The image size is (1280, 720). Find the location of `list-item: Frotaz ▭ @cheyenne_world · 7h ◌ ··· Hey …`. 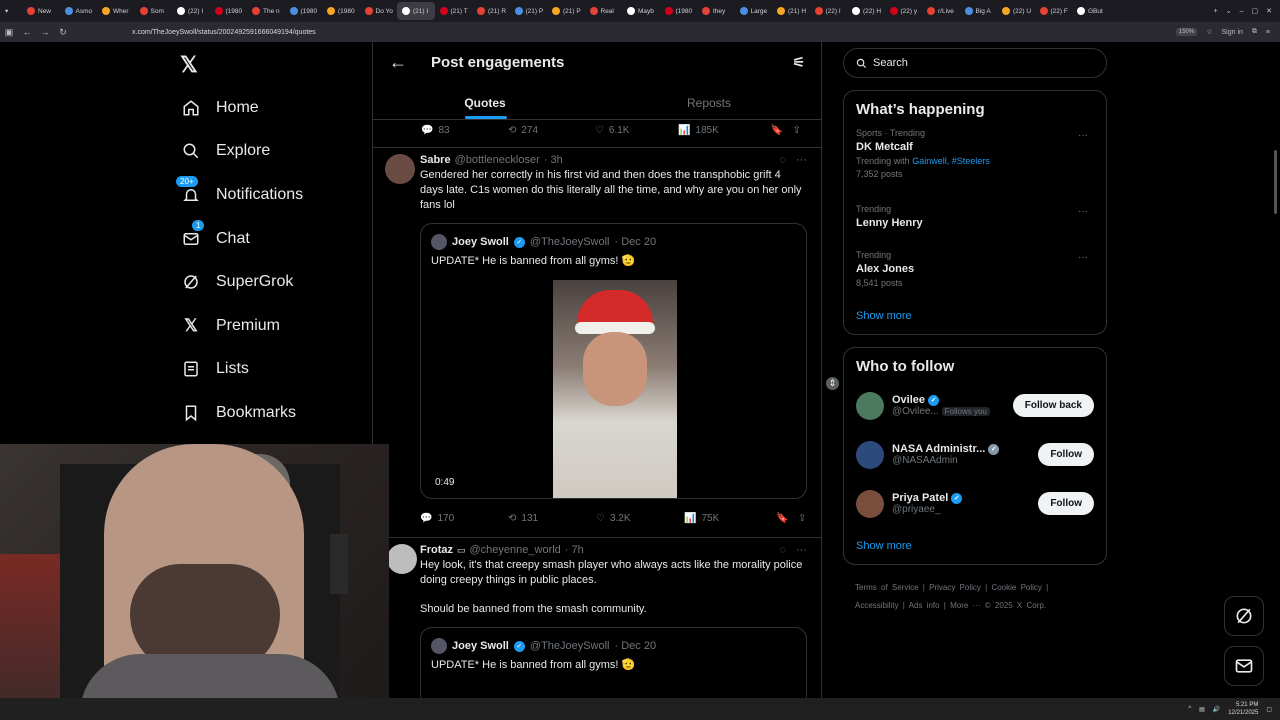

list-item: Frotaz ▭ @cheyenne_world · 7h ◌ ··· Hey … is located at coordinates (597, 618).